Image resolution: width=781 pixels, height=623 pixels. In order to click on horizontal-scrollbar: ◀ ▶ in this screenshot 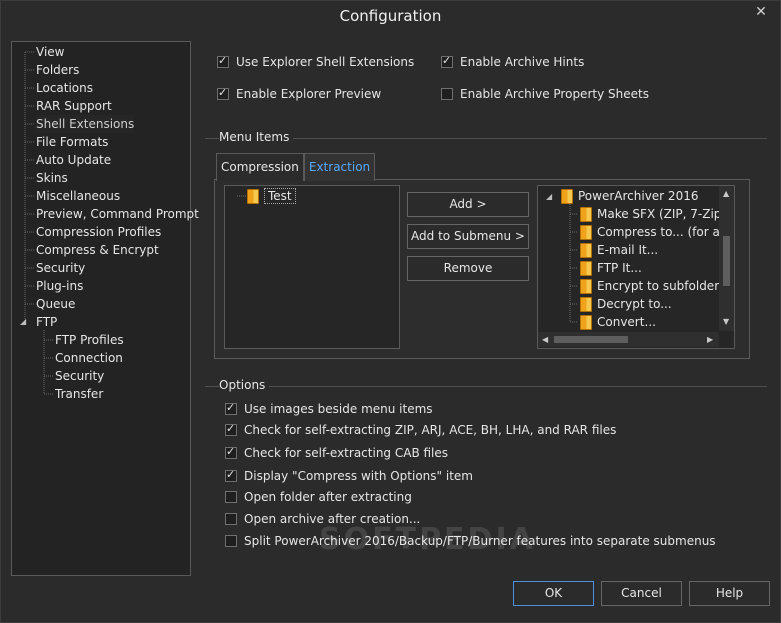, I will do `click(628, 339)`.